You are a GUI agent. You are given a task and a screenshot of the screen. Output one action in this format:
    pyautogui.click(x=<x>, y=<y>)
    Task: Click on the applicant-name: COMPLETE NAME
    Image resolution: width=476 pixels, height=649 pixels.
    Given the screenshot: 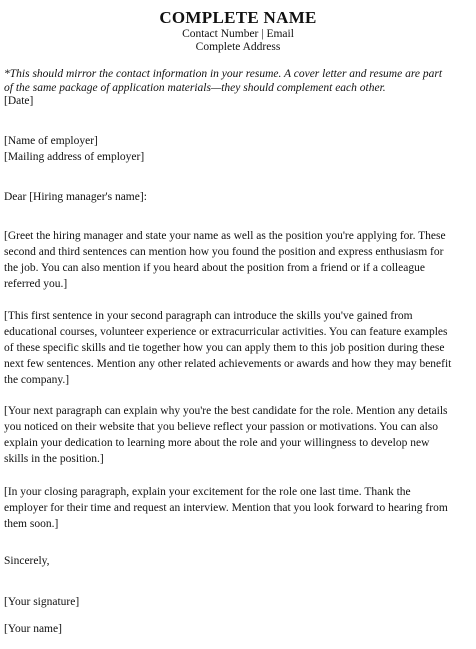 What is the action you would take?
    pyautogui.click(x=238, y=17)
    